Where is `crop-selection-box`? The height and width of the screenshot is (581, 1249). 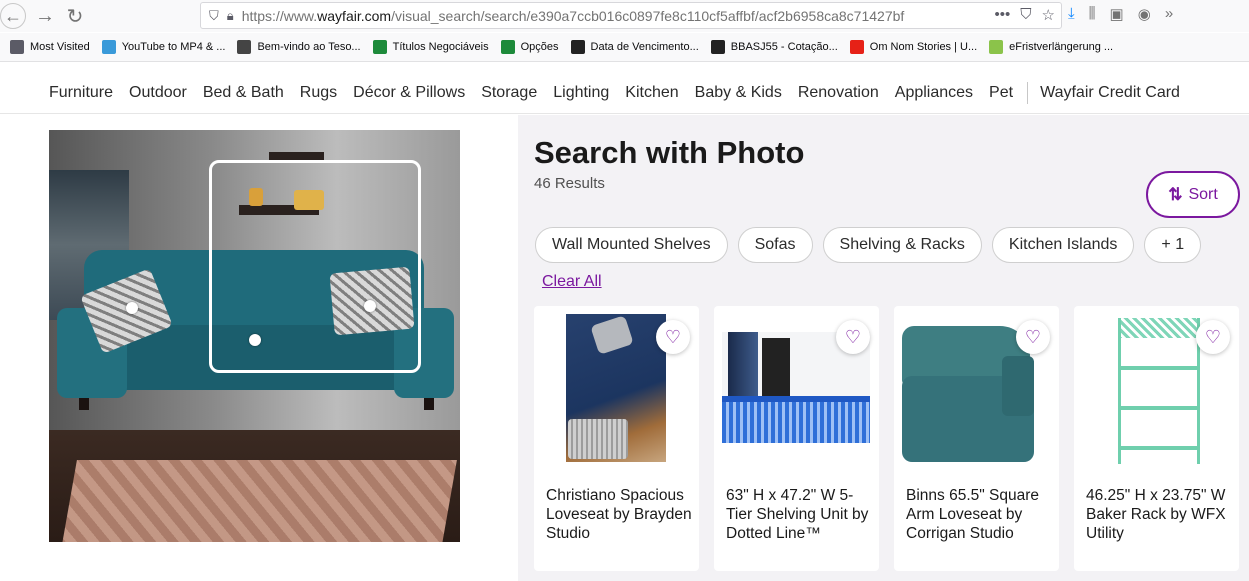 crop-selection-box is located at coordinates (315, 266).